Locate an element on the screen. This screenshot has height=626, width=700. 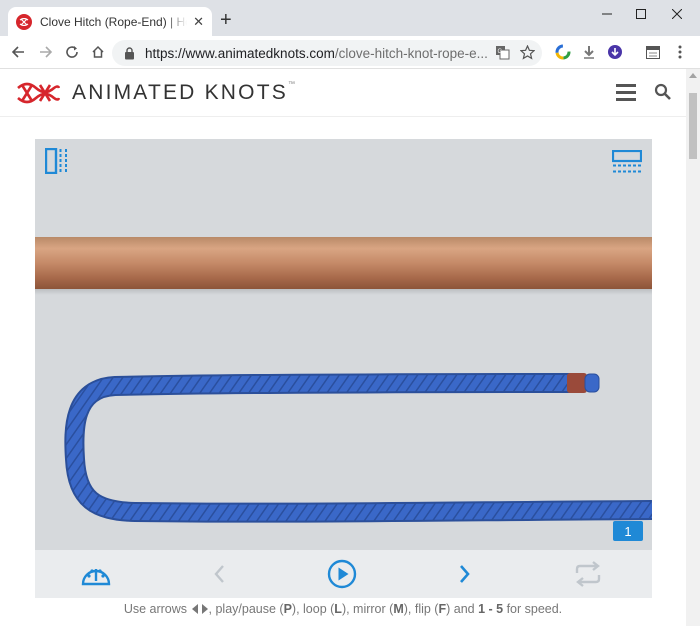
next-frame-button is located at coordinates (465, 574).